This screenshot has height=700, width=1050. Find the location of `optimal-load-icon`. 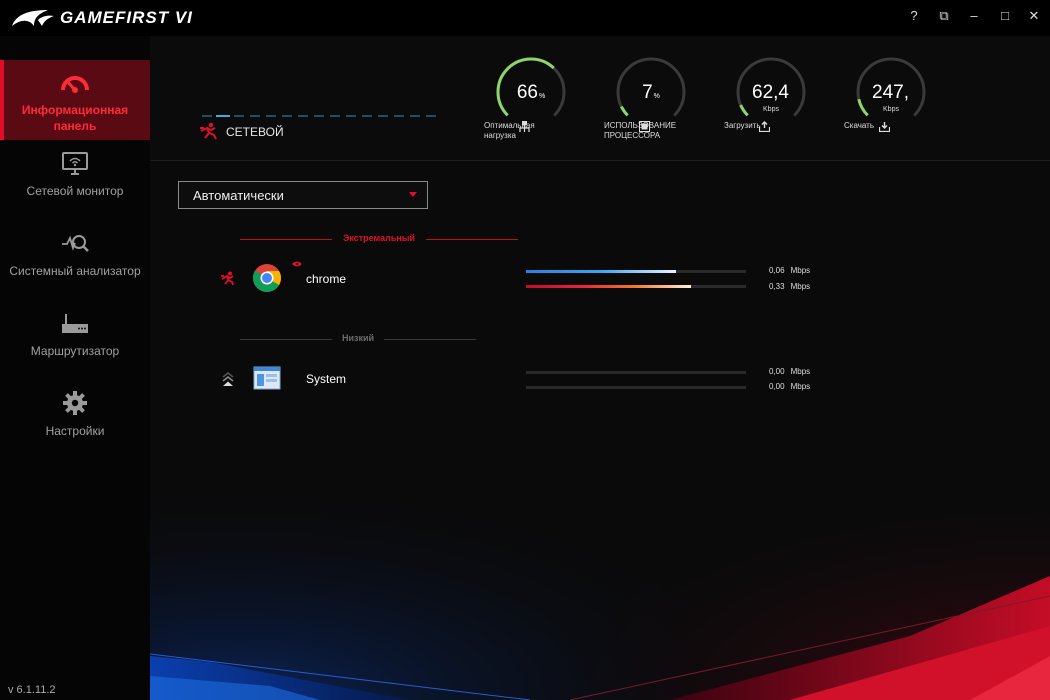

optimal-load-icon is located at coordinates (524, 126).